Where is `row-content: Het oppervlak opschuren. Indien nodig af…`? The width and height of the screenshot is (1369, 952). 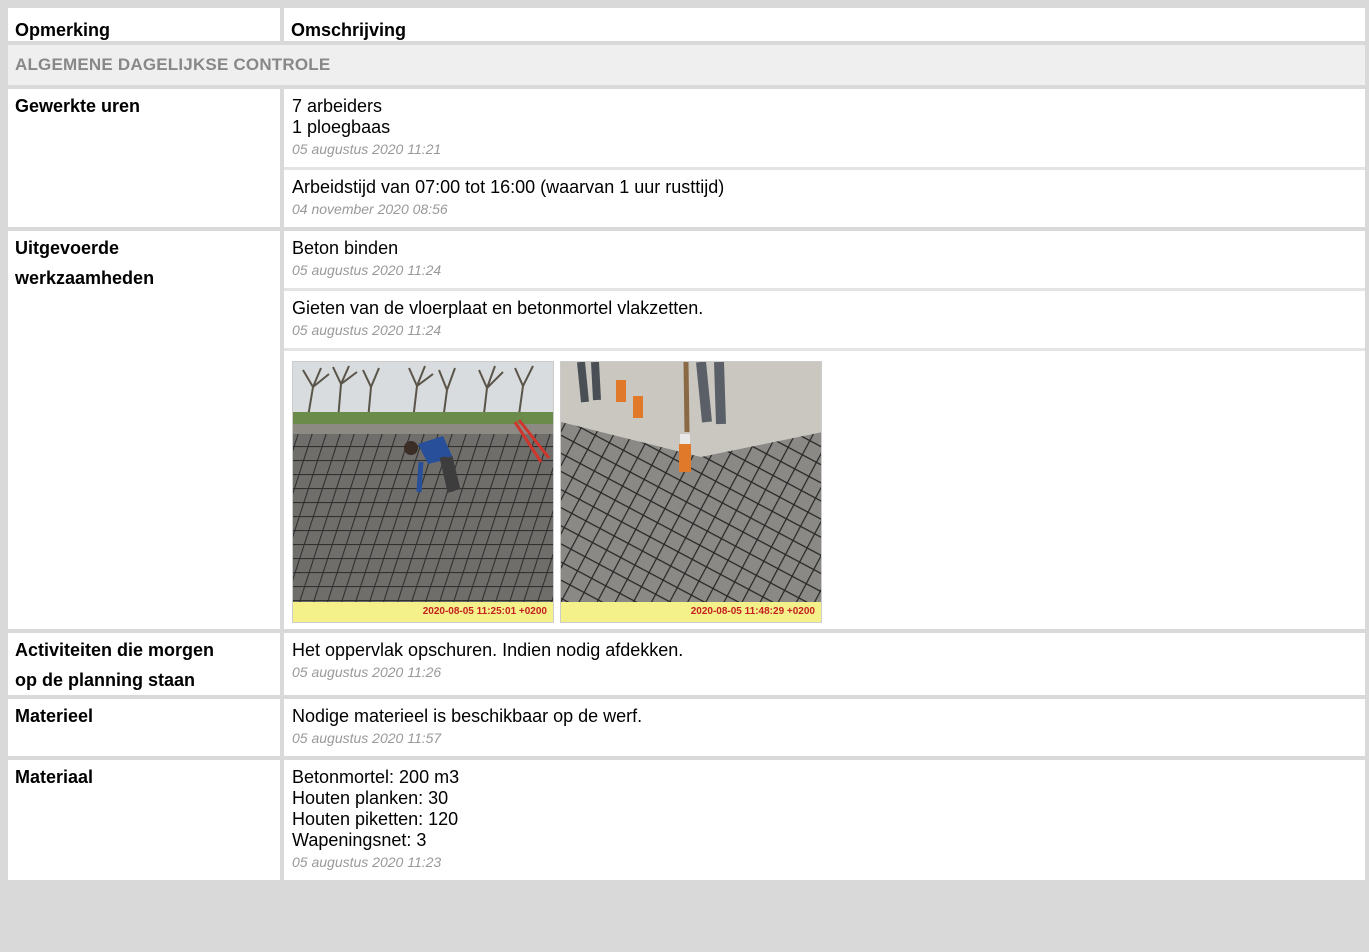 row-content: Het oppervlak opschuren. Indien nodig af… is located at coordinates (824, 664).